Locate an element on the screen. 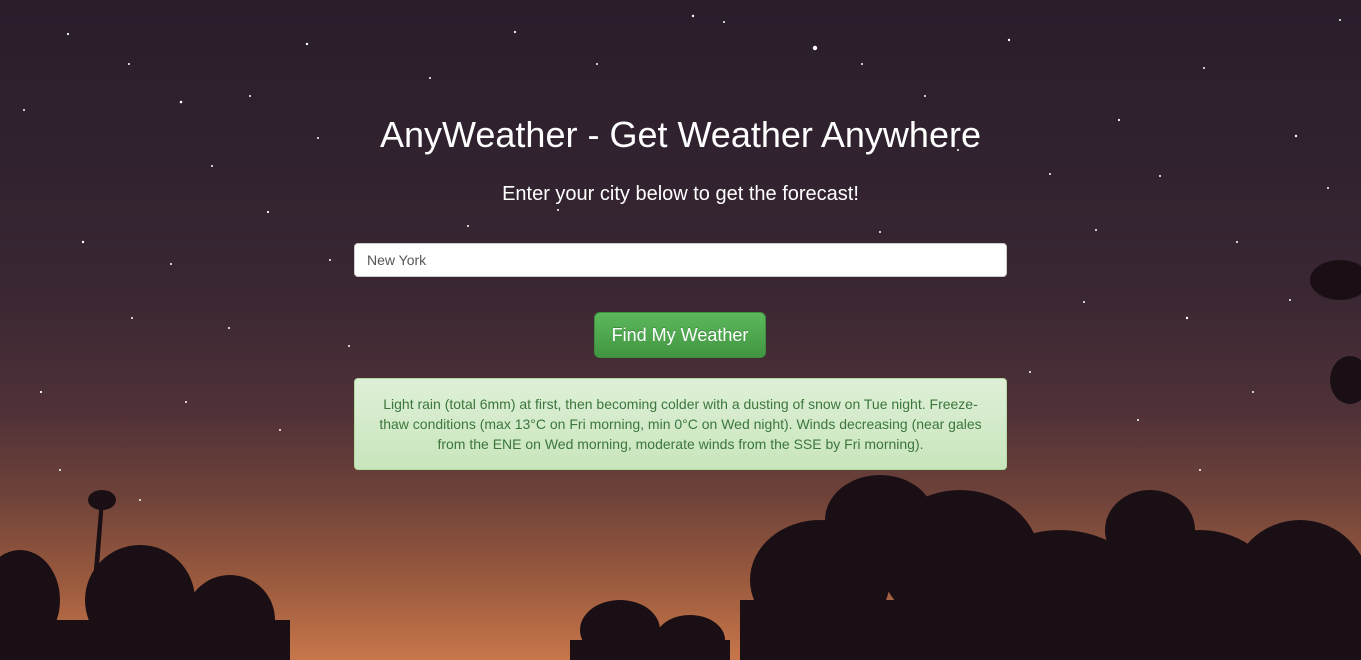 This screenshot has width=1361, height=660. page-title: AnyWeather - Get Weather Anywhere is located at coordinates (680, 134).